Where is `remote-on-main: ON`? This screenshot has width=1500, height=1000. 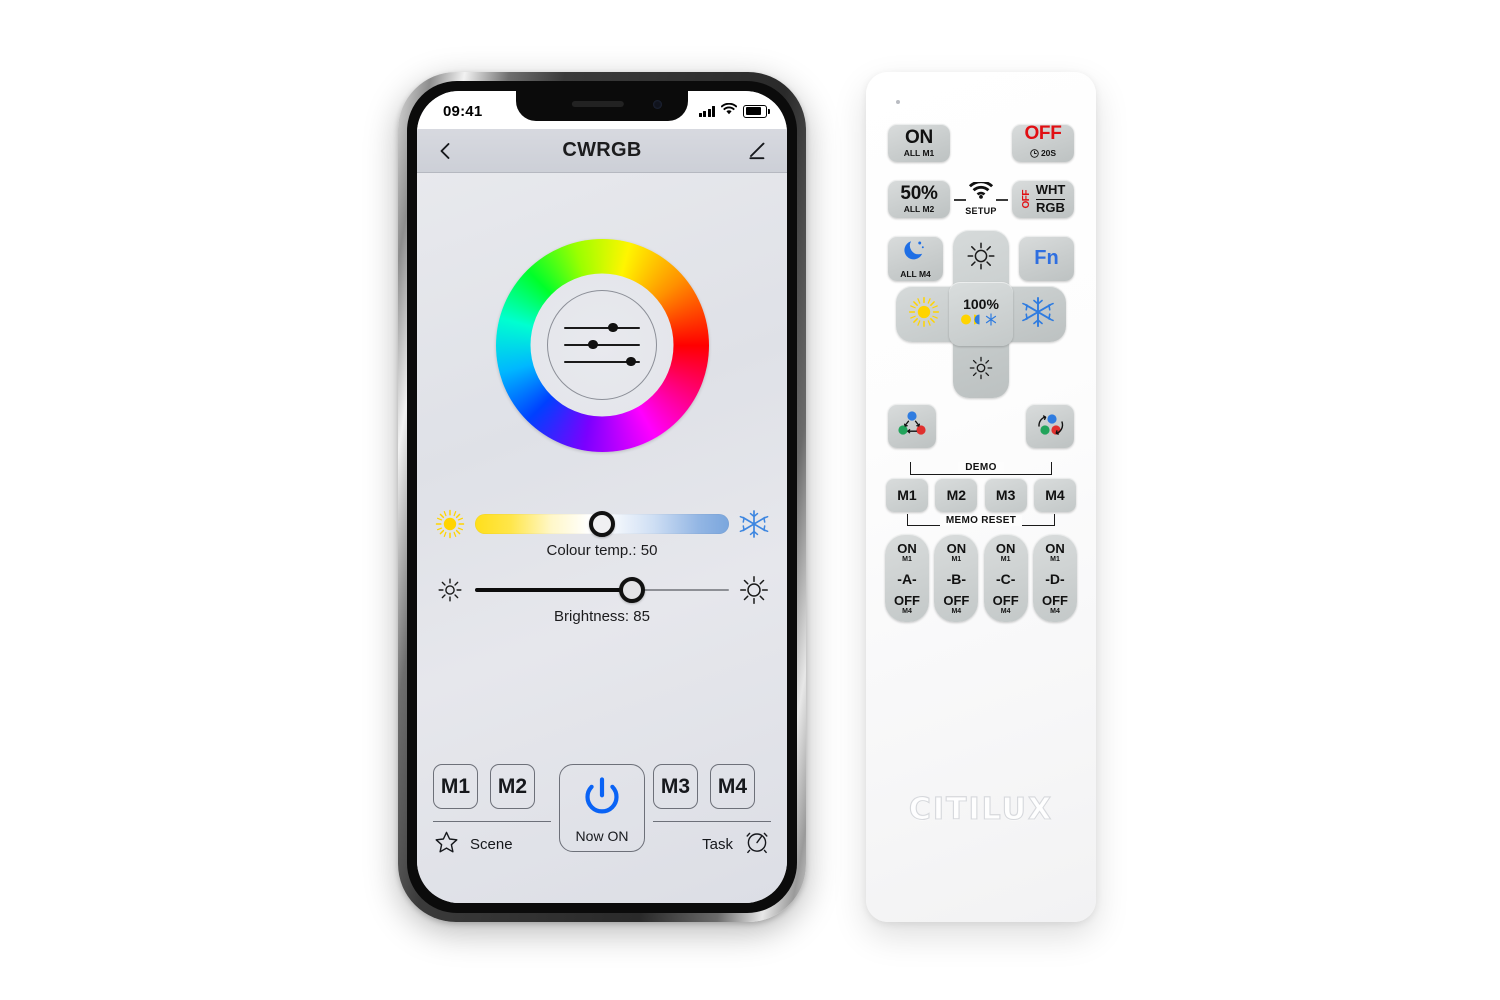
remote-on-main: ON is located at coordinates (919, 138).